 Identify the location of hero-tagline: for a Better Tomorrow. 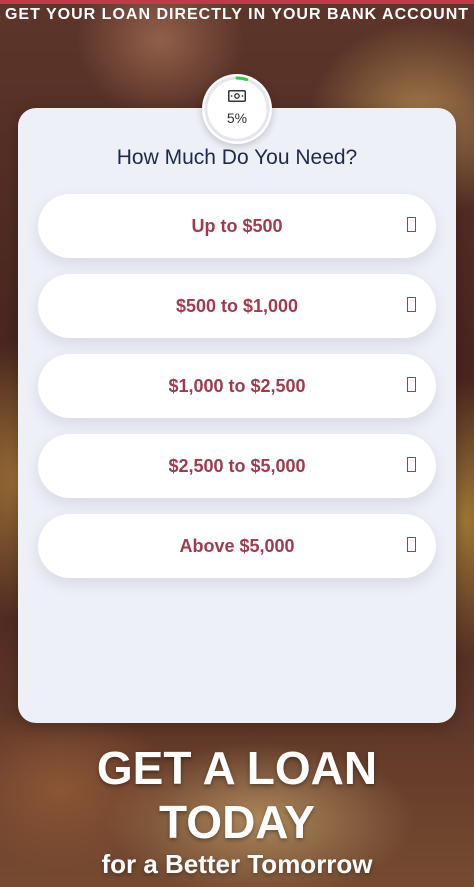
(237, 864).